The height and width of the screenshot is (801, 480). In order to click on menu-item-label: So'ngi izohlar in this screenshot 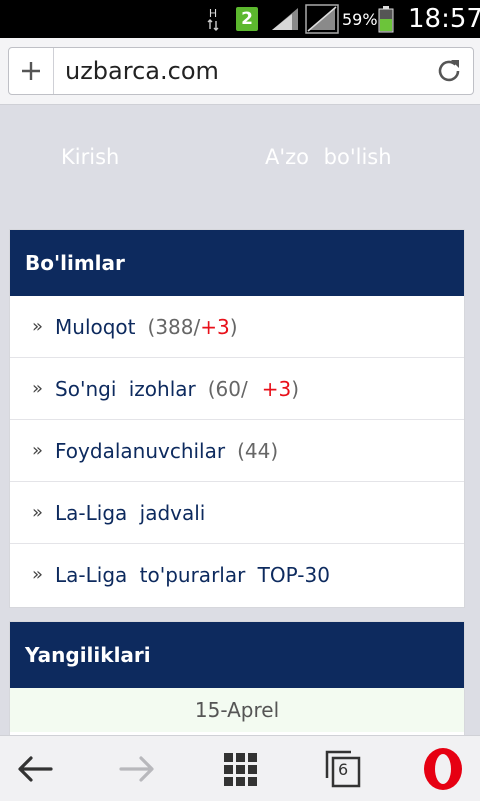, I will do `click(125, 389)`.